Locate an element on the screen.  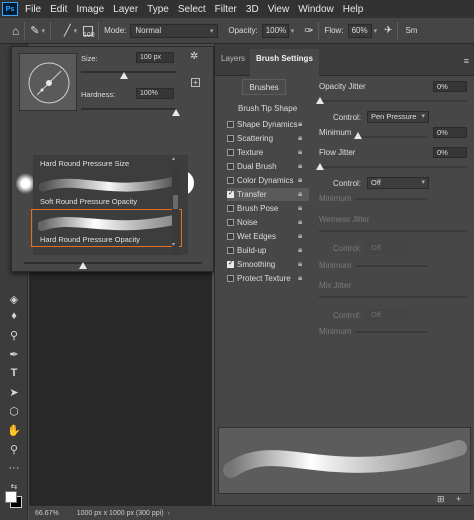
option-texture: Texture is located at coordinates (268, 152).